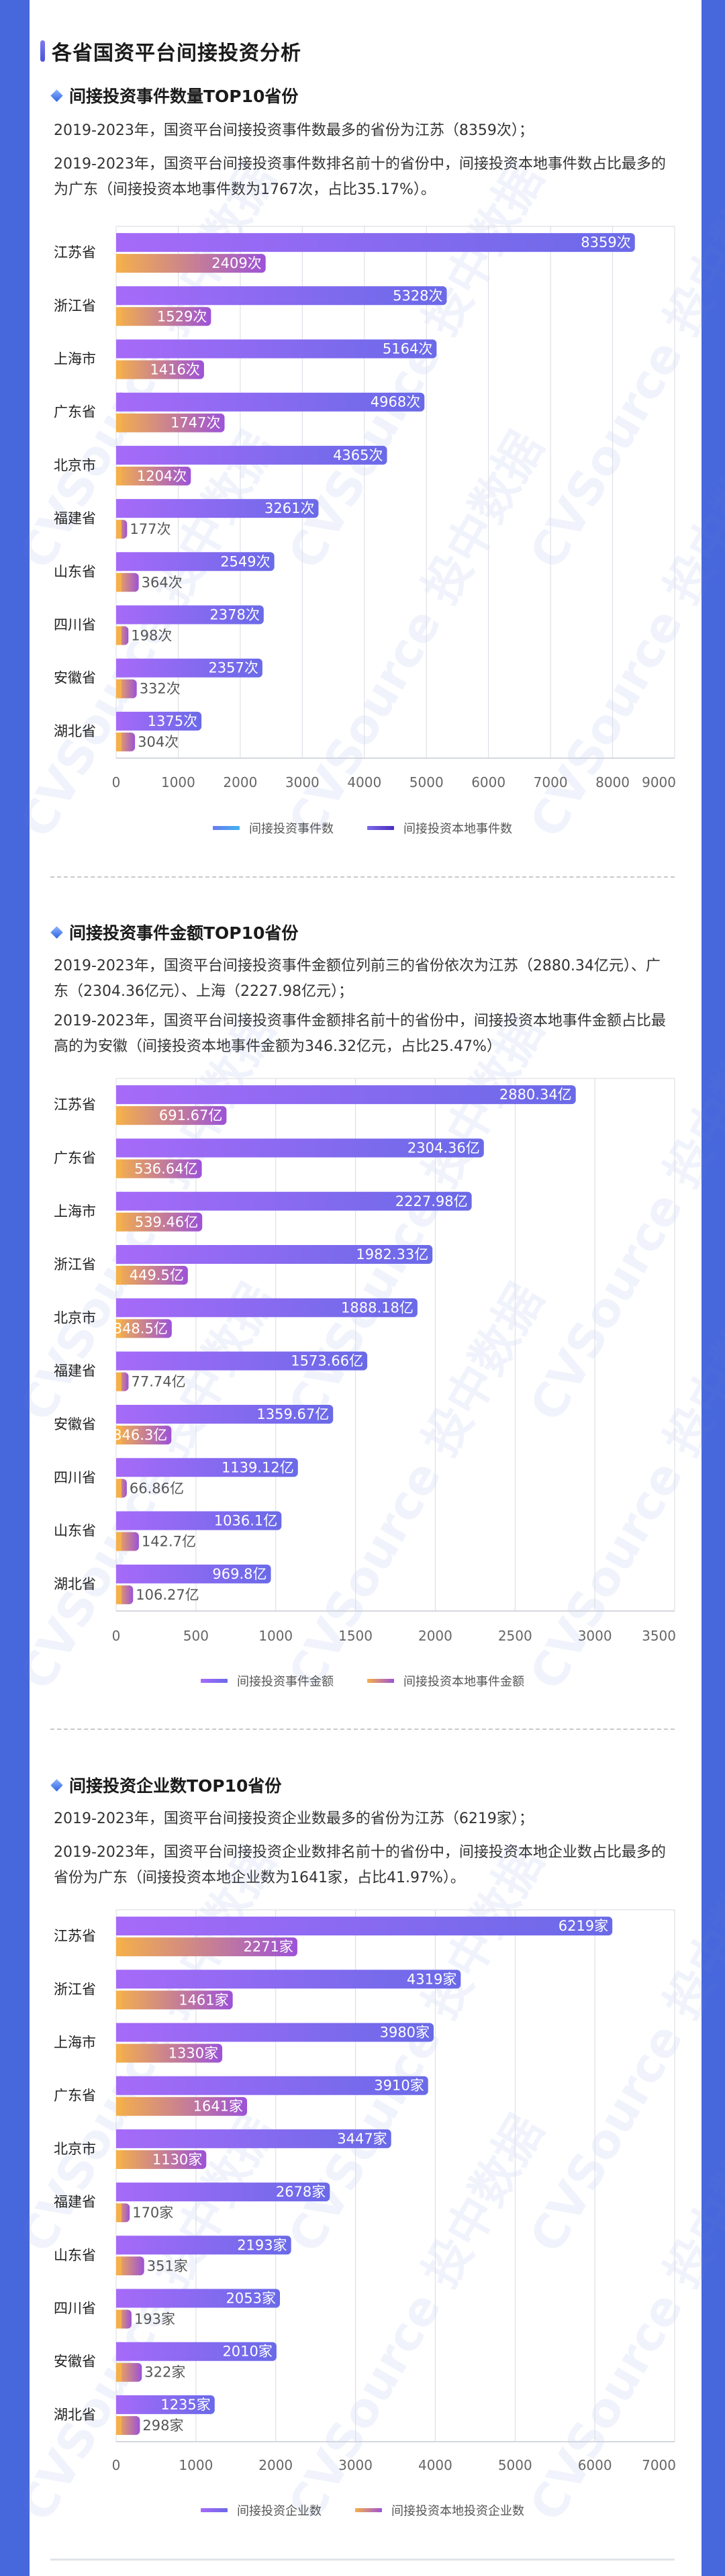  I want to click on legend-label: 间接投资企业数, so click(279, 2511).